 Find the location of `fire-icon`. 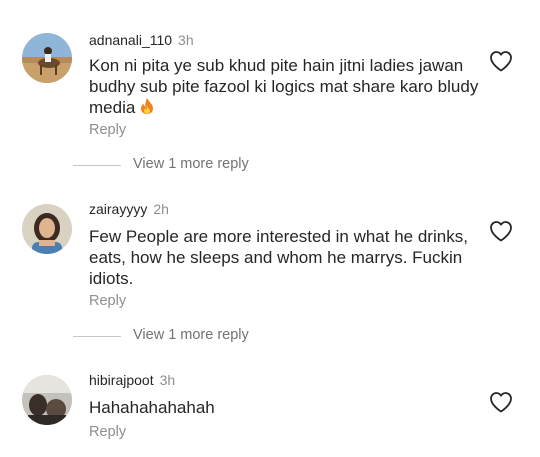

fire-icon is located at coordinates (147, 106).